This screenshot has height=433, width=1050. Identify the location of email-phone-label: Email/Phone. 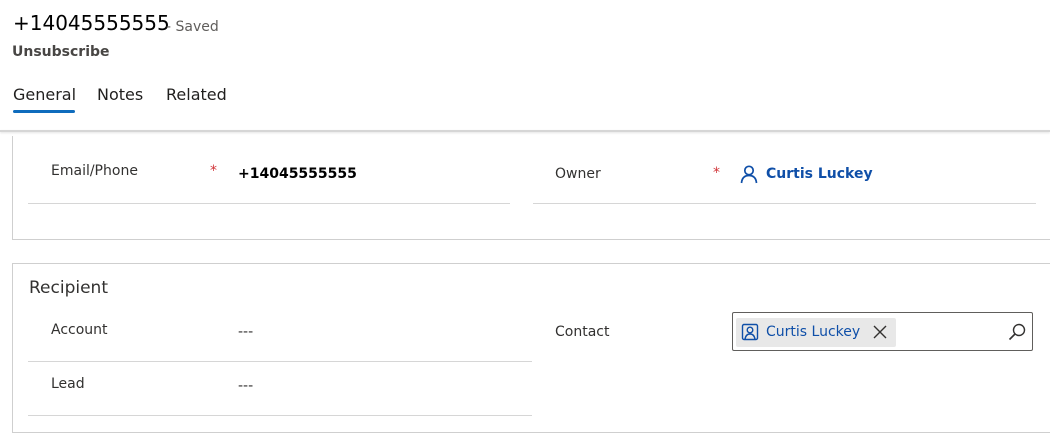
(94, 171).